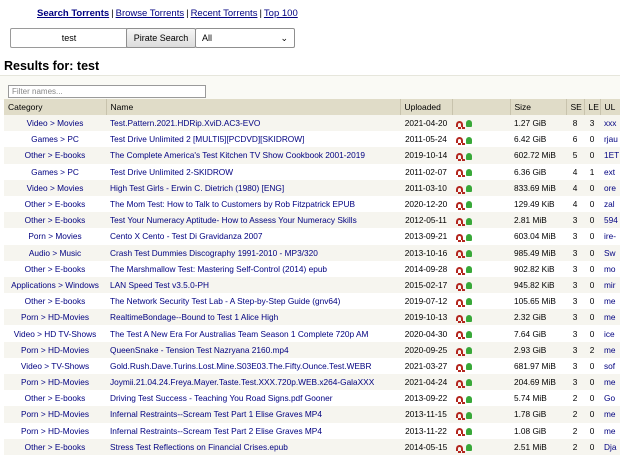 This screenshot has width=620, height=458. What do you see at coordinates (55, 107) in the screenshot?
I see `col-header-category: Category` at bounding box center [55, 107].